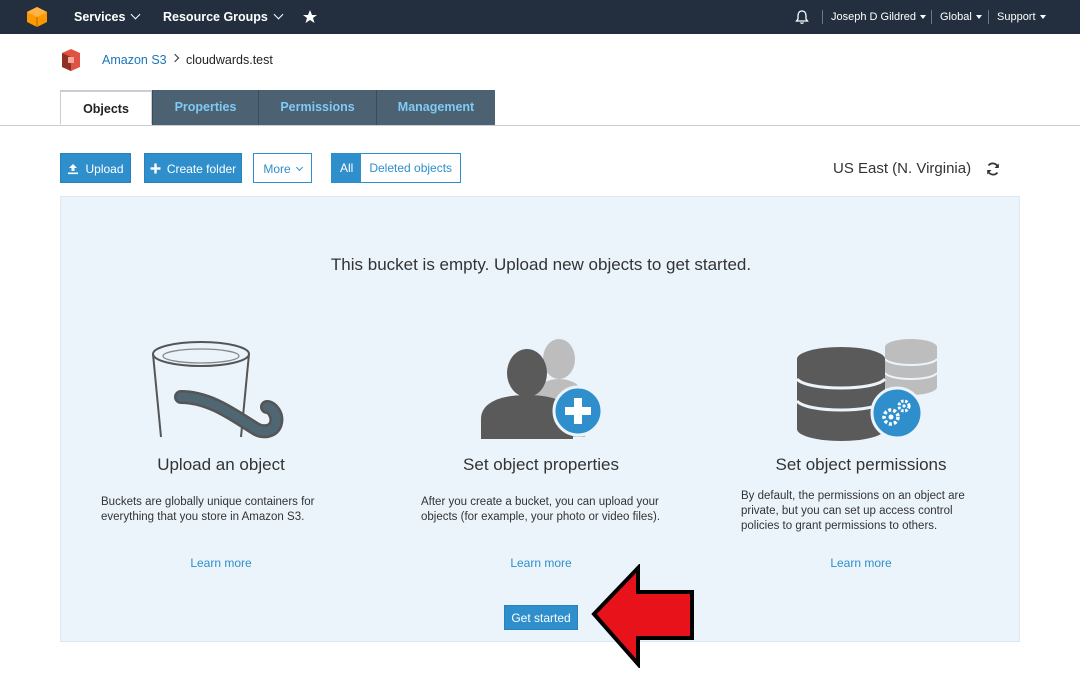 The image size is (1080, 686). I want to click on region-menu: Global, so click(961, 17).